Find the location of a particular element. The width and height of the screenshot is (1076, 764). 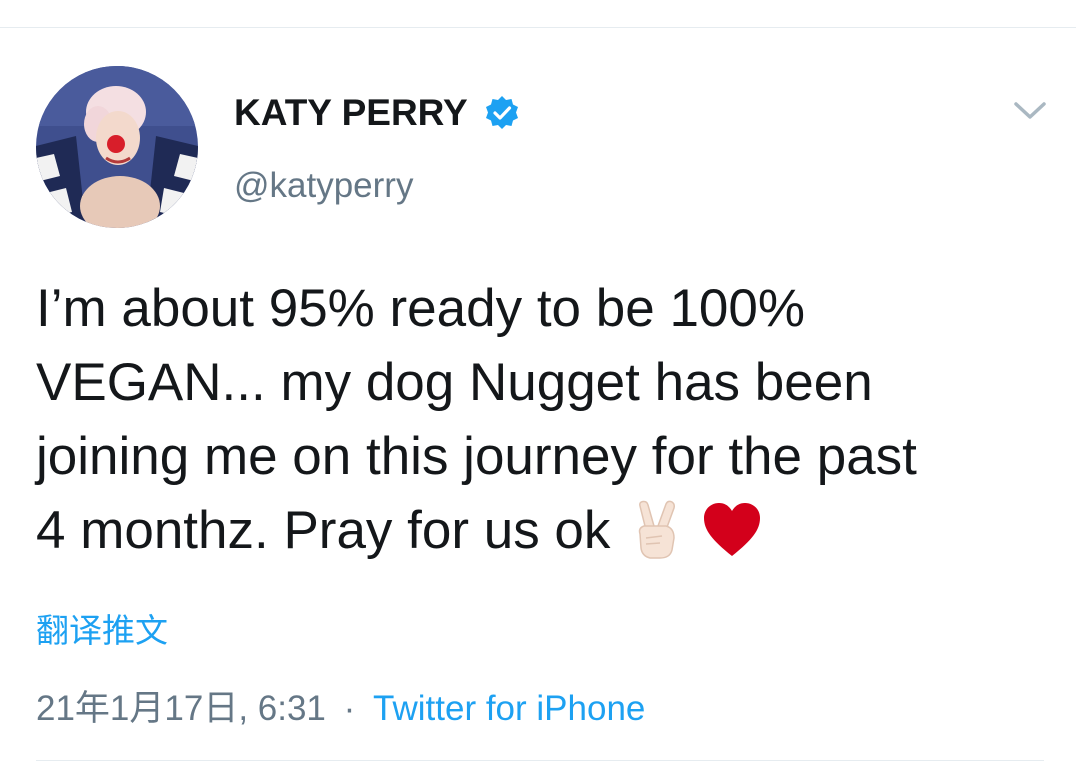

tweet-menu-button is located at coordinates (1030, 110).